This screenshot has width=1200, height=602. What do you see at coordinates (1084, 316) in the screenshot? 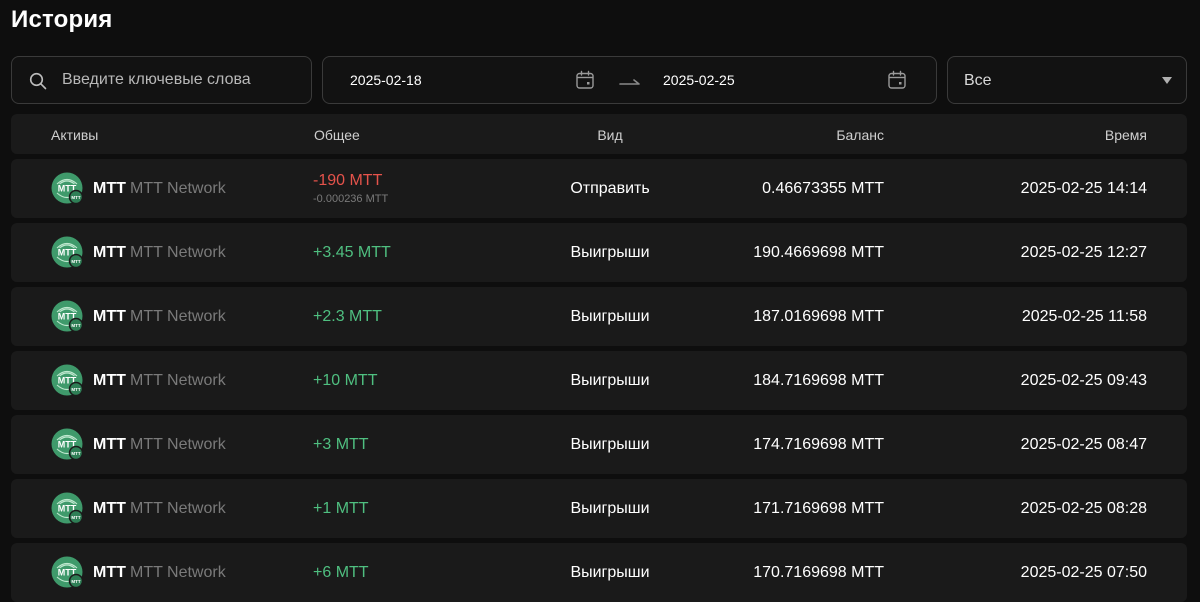
I see `timestamp: 2025-02-25 11:58` at bounding box center [1084, 316].